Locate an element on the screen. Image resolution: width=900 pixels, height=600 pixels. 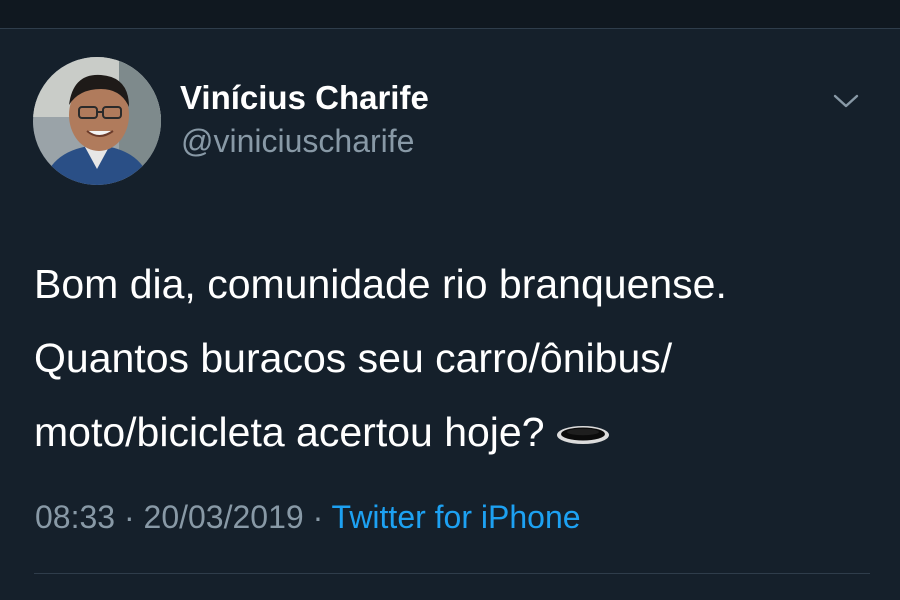
tweet-line: Quantos buracos seu carro/ônibus/ is located at coordinates (353, 358).